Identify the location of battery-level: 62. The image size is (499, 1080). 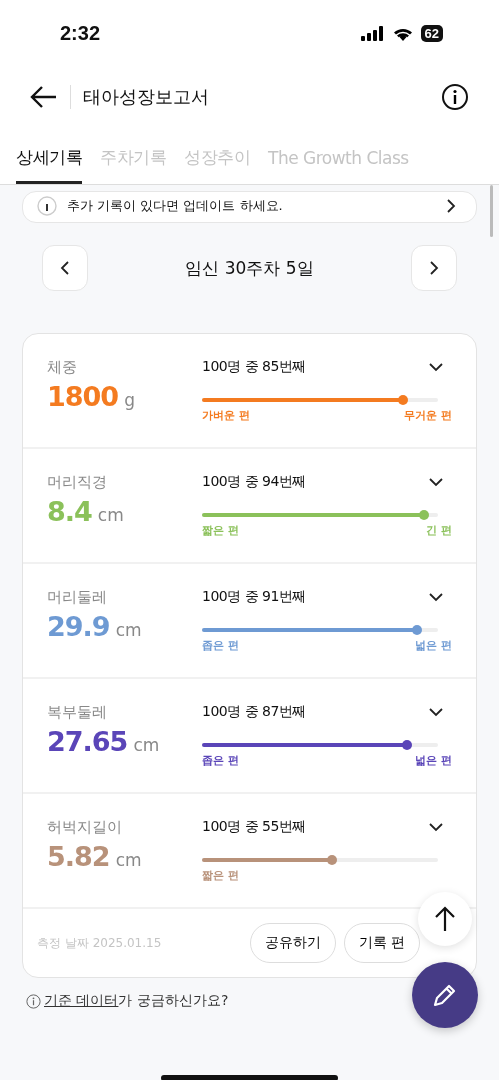
(431, 33).